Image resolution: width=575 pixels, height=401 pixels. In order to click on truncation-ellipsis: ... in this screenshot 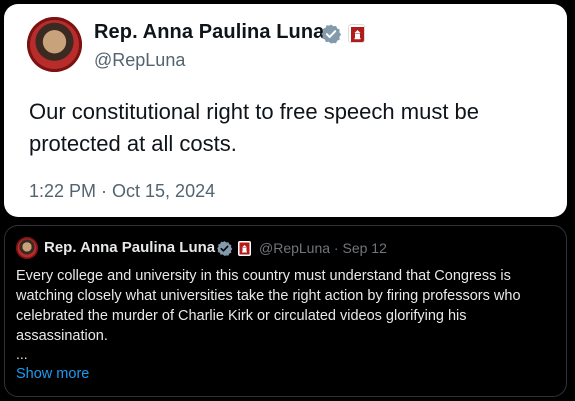, I will do `click(22, 354)`.